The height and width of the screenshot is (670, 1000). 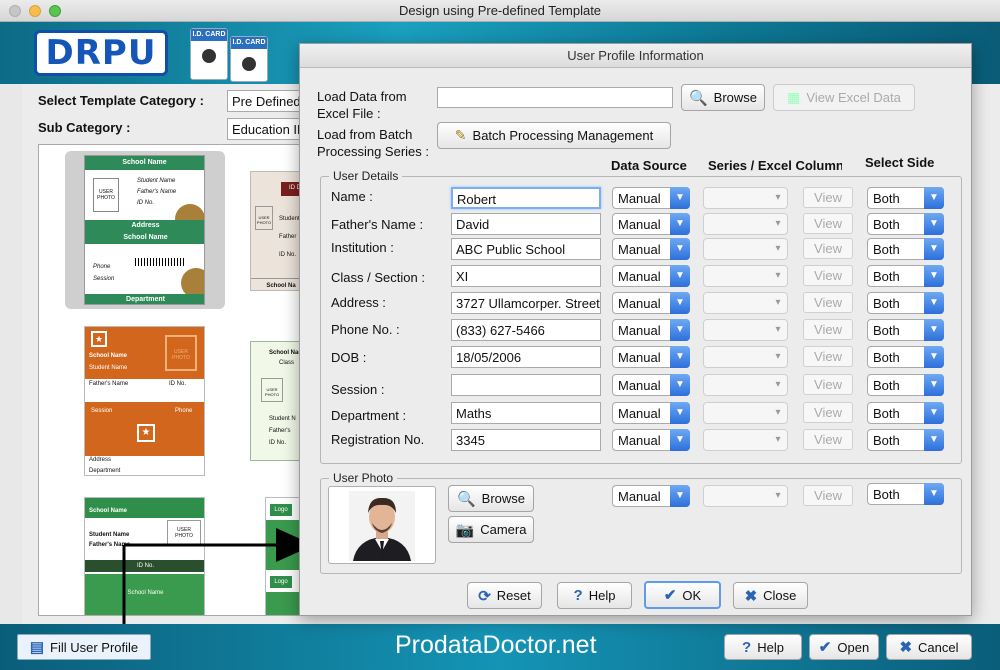 What do you see at coordinates (651, 496) in the screenshot?
I see `photo-source-select: Manual ▼` at bounding box center [651, 496].